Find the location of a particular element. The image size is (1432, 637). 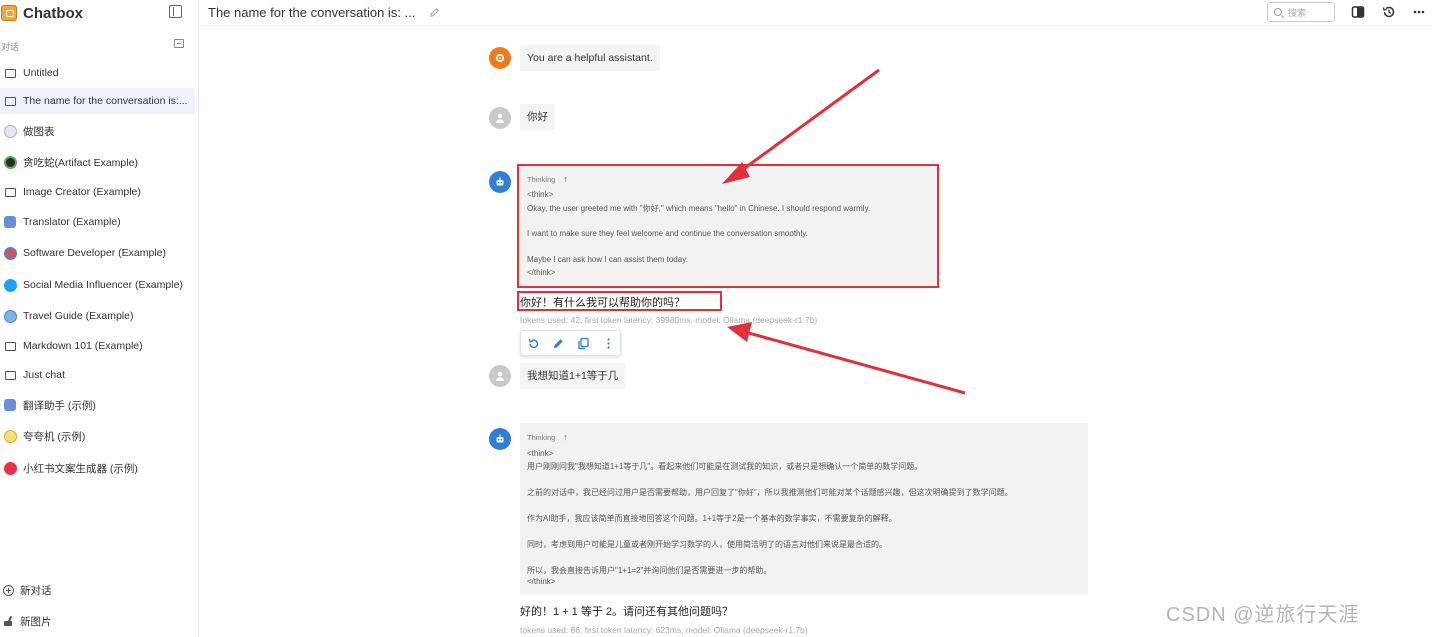

watermark: CSDN @逆旅行天涯 is located at coordinates (1263, 615).